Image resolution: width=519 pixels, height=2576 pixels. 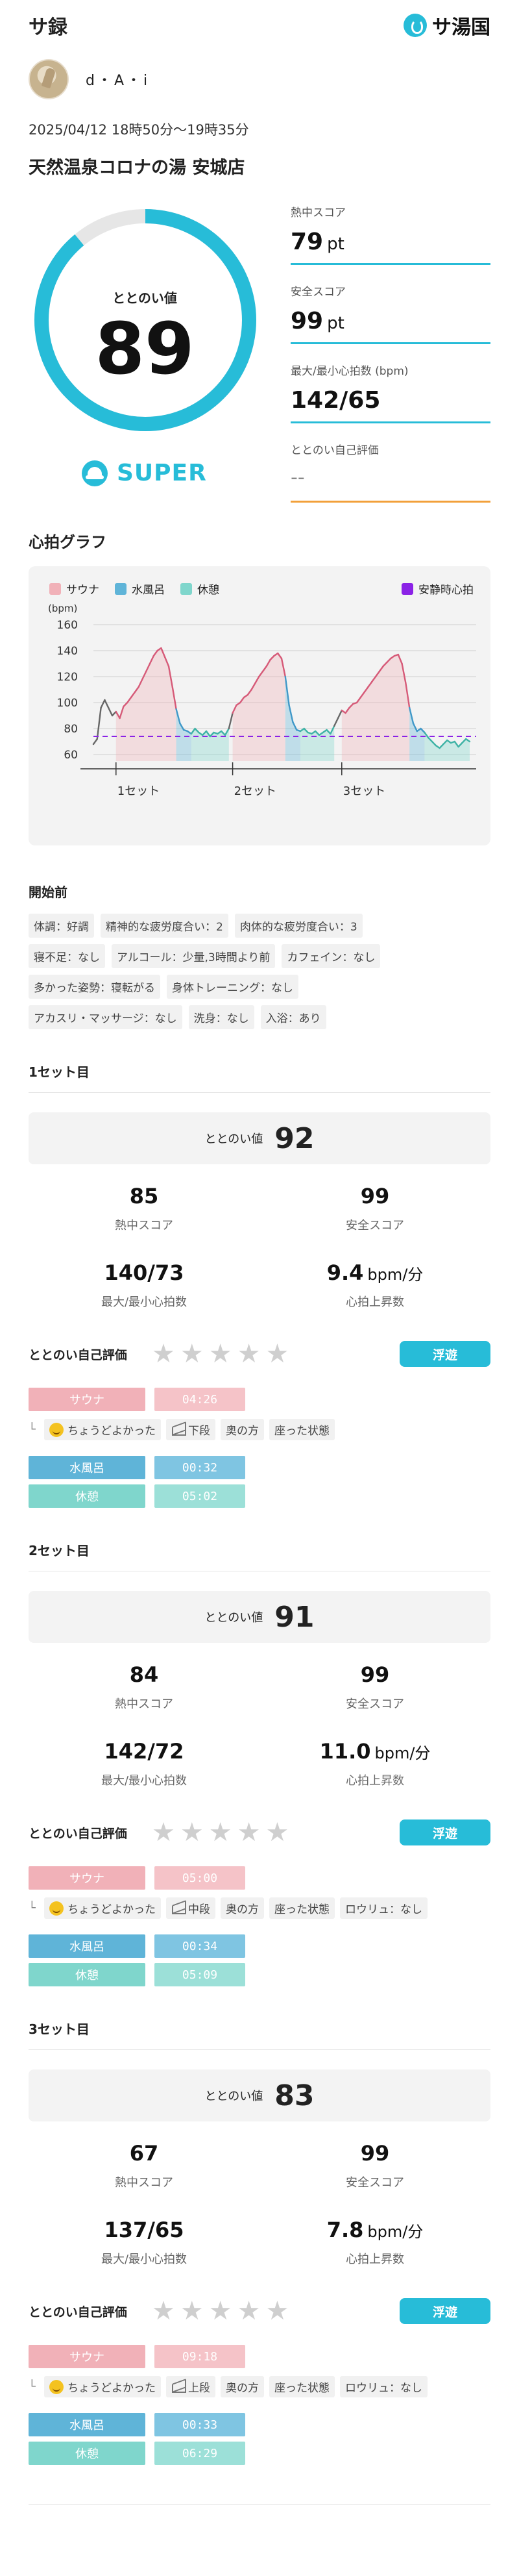 I want to click on metric-label: ととのい自己評価, so click(x=335, y=450).